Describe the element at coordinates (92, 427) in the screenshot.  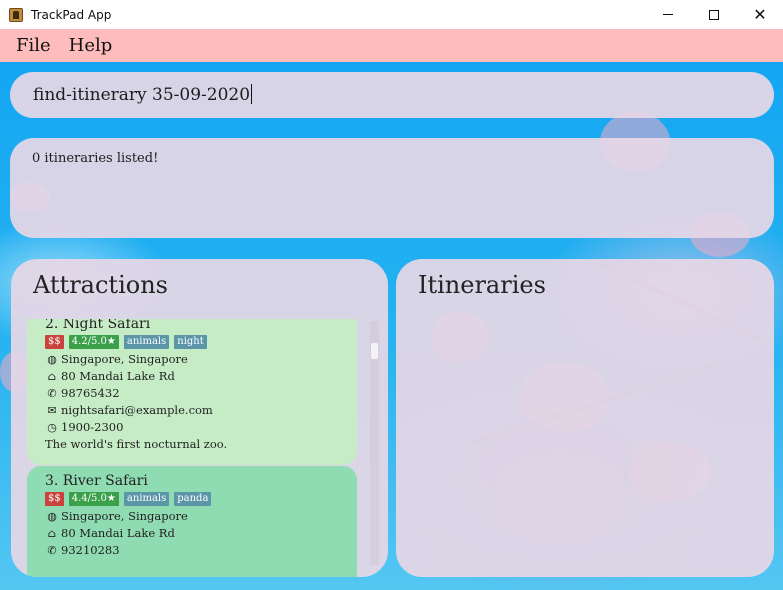
I see `hours-text: 1900-2300` at that location.